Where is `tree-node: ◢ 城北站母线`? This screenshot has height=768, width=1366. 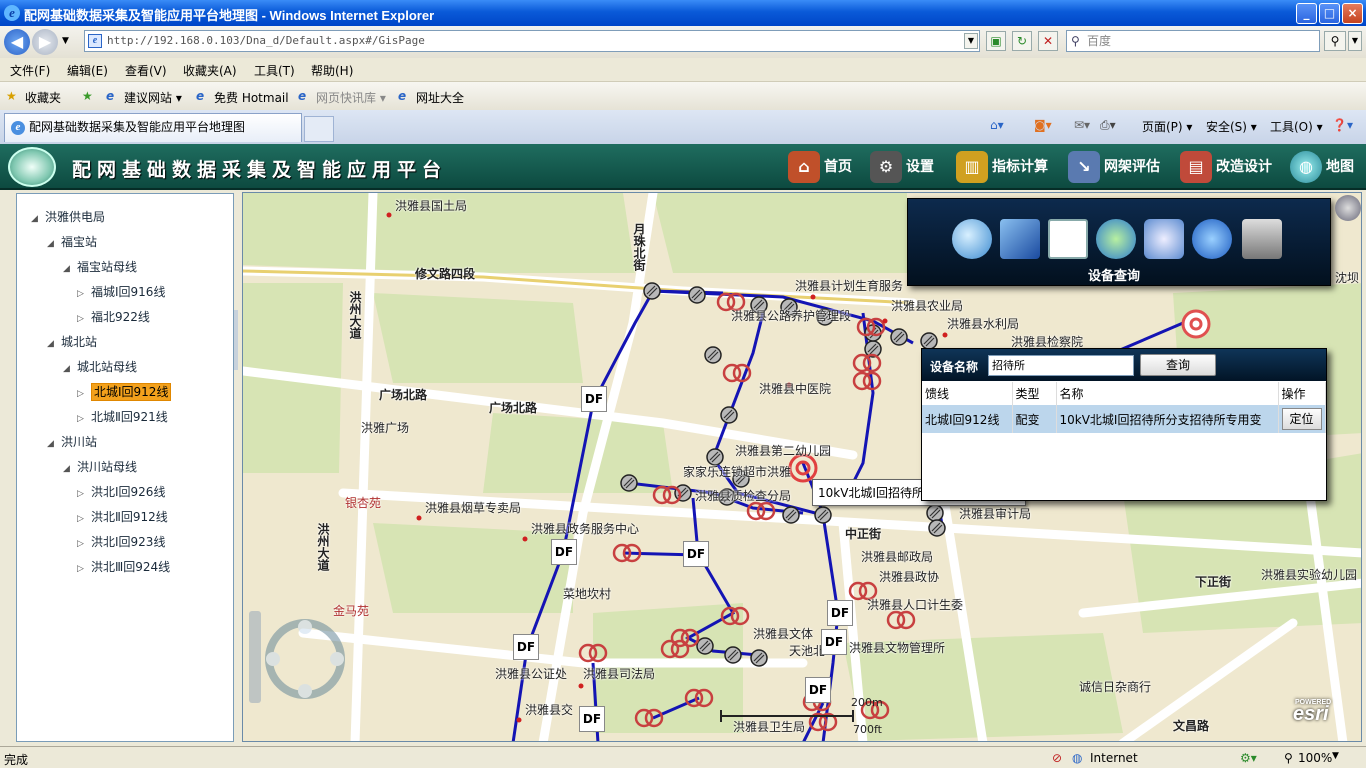
tree-node: ◢ 城北站母线 is located at coordinates (100, 366).